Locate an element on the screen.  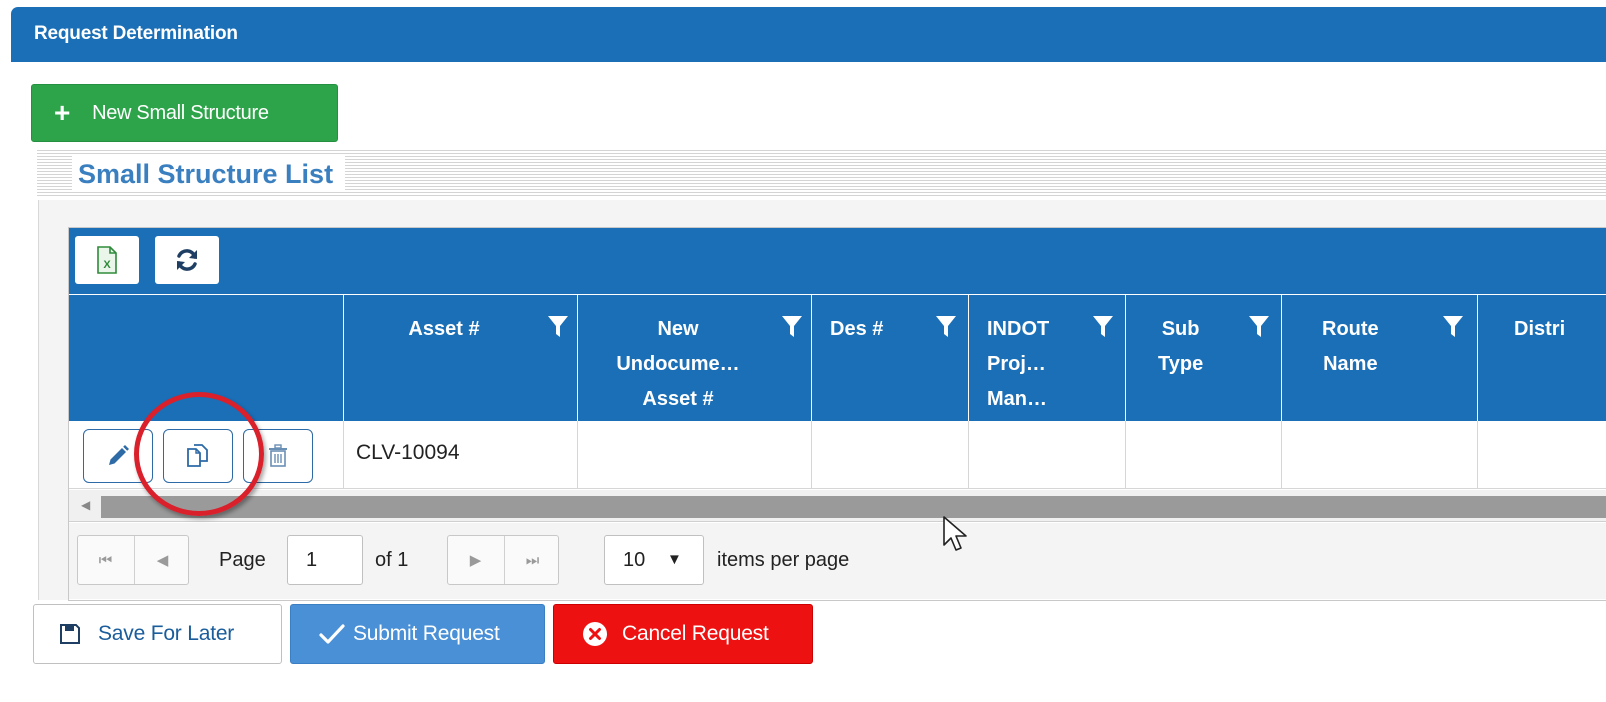
plus-icon: + is located at coordinates (62, 112).